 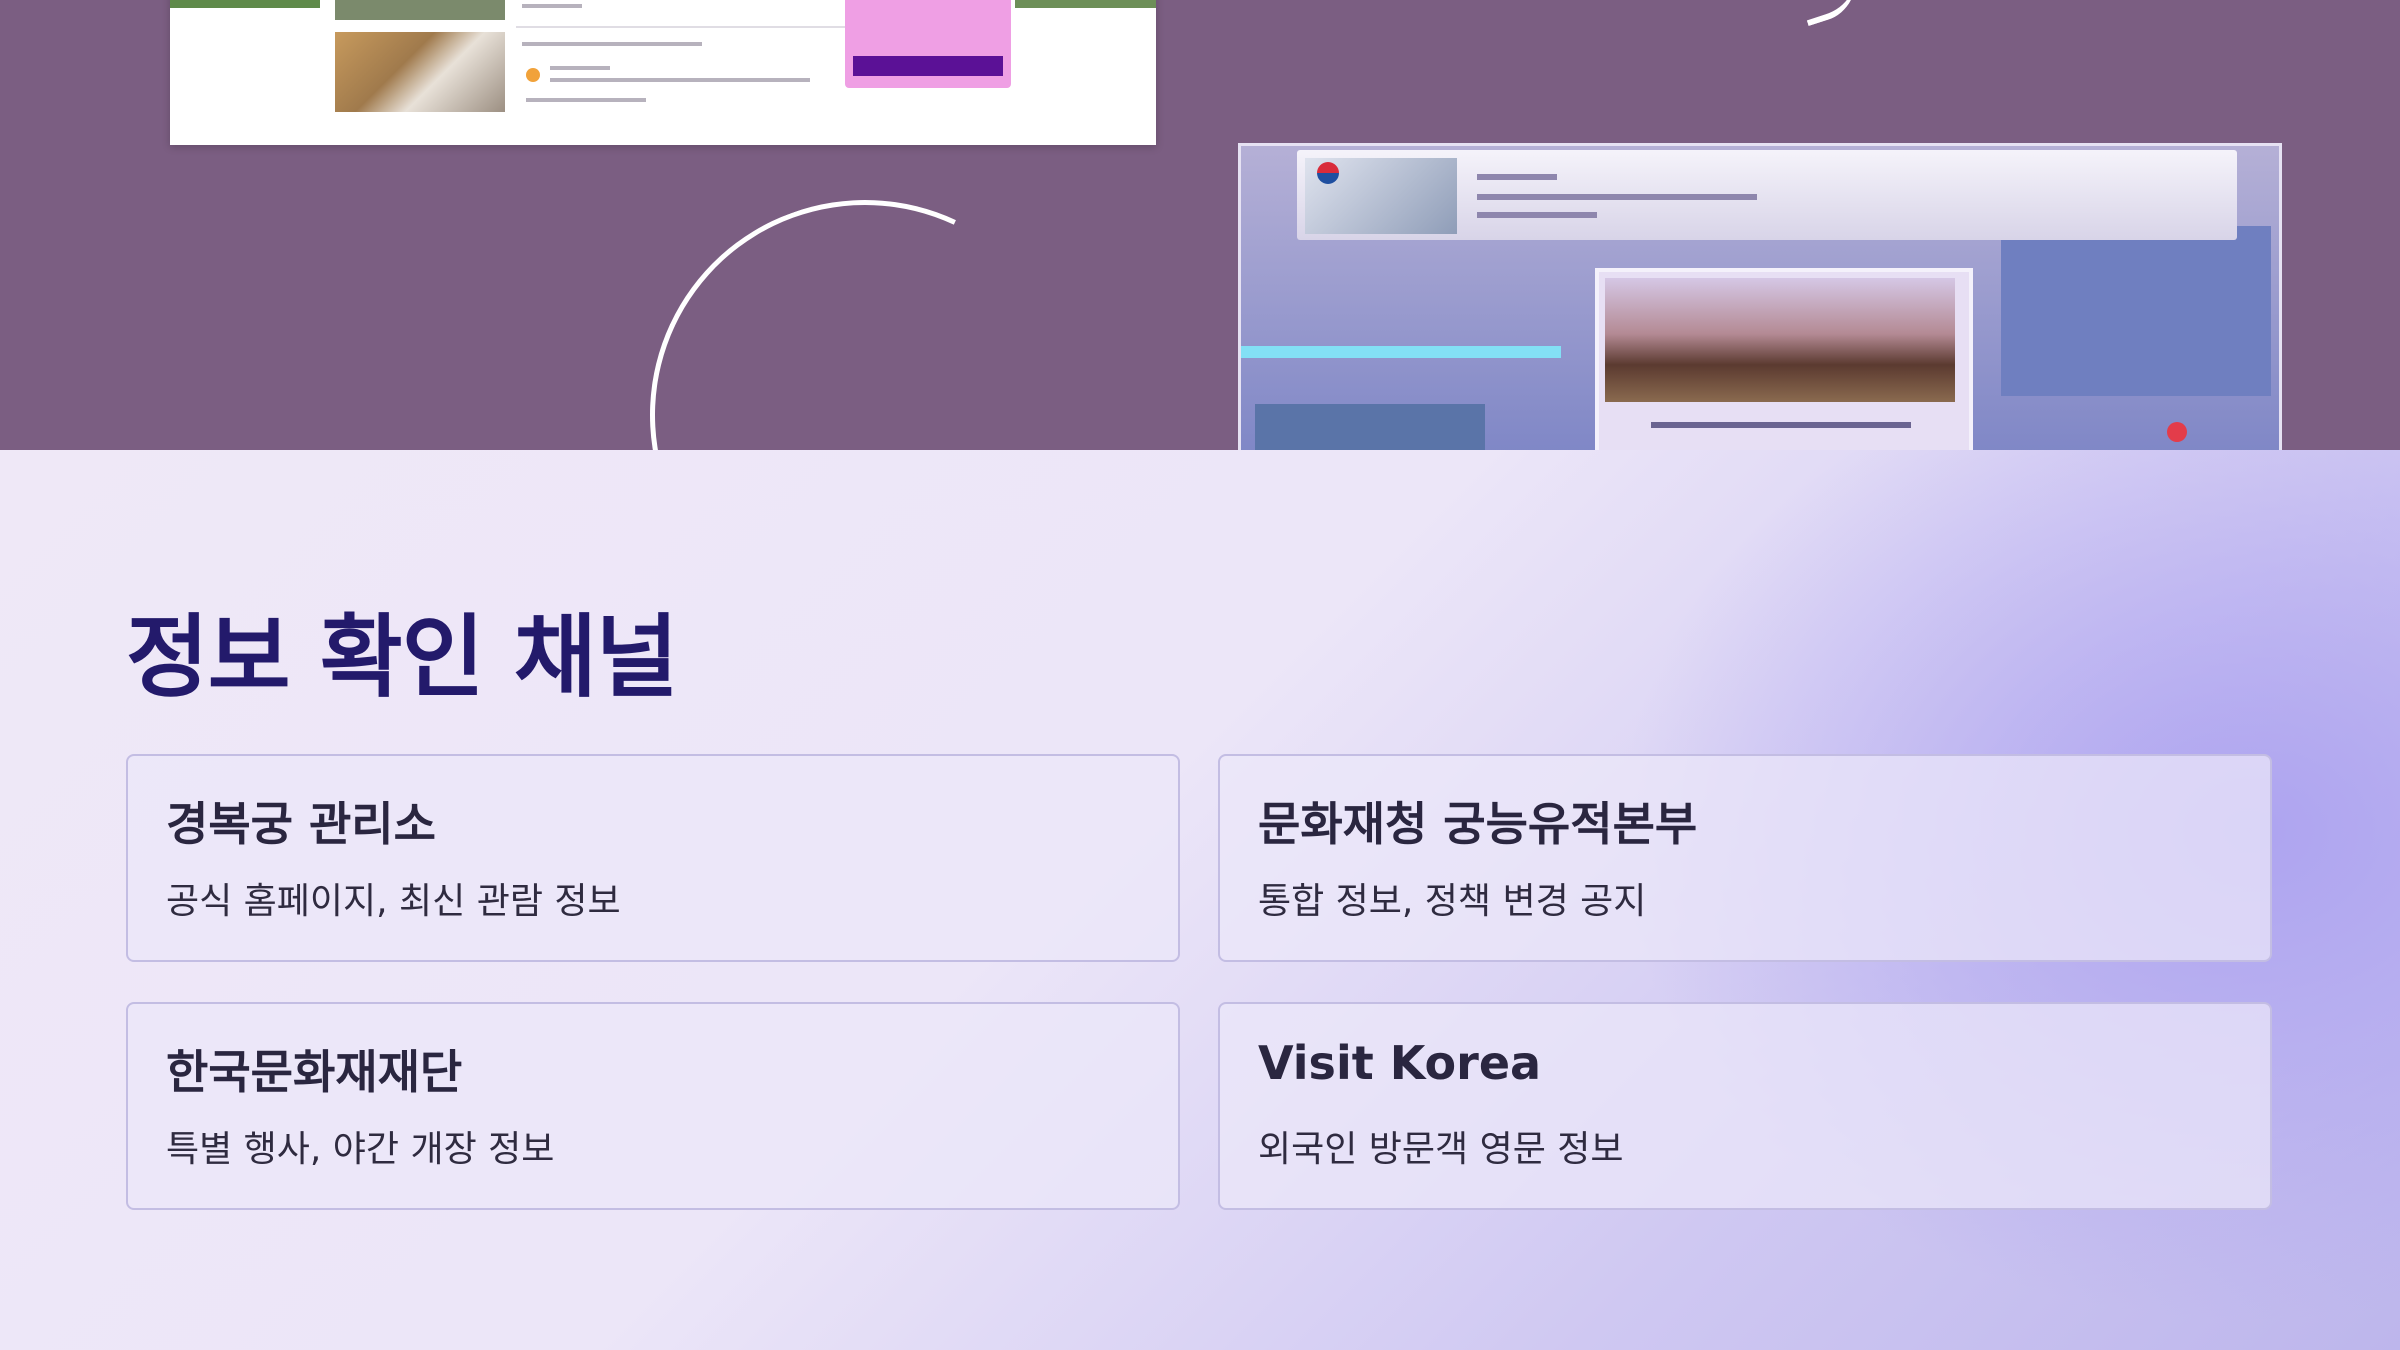 I want to click on palace-image, so click(x=1780, y=340).